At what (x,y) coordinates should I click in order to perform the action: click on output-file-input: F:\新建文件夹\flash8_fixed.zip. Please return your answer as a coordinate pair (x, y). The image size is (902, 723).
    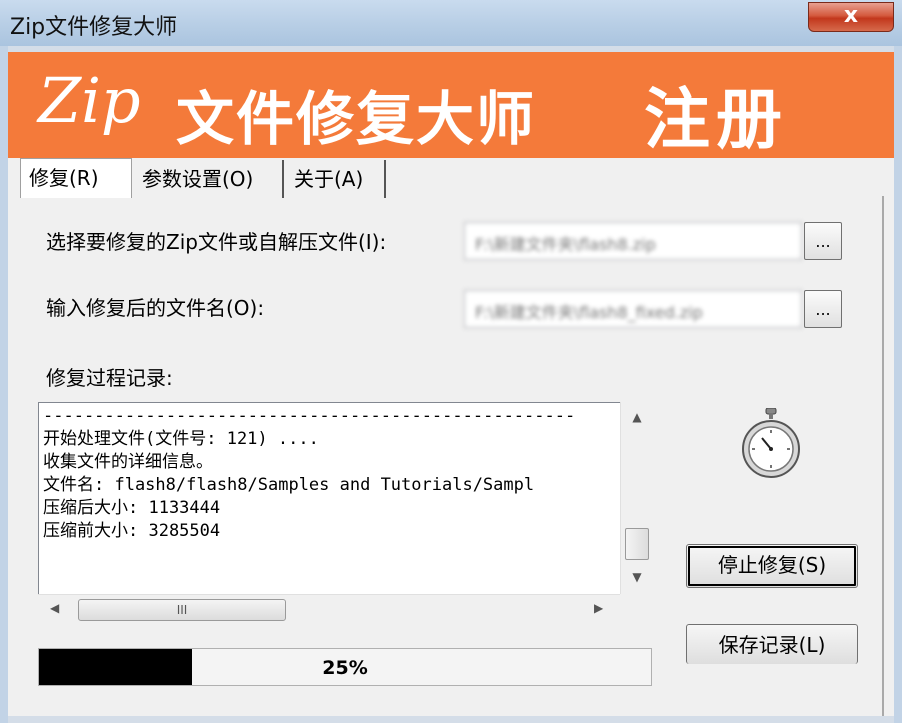
    Looking at the image, I should click on (633, 309).